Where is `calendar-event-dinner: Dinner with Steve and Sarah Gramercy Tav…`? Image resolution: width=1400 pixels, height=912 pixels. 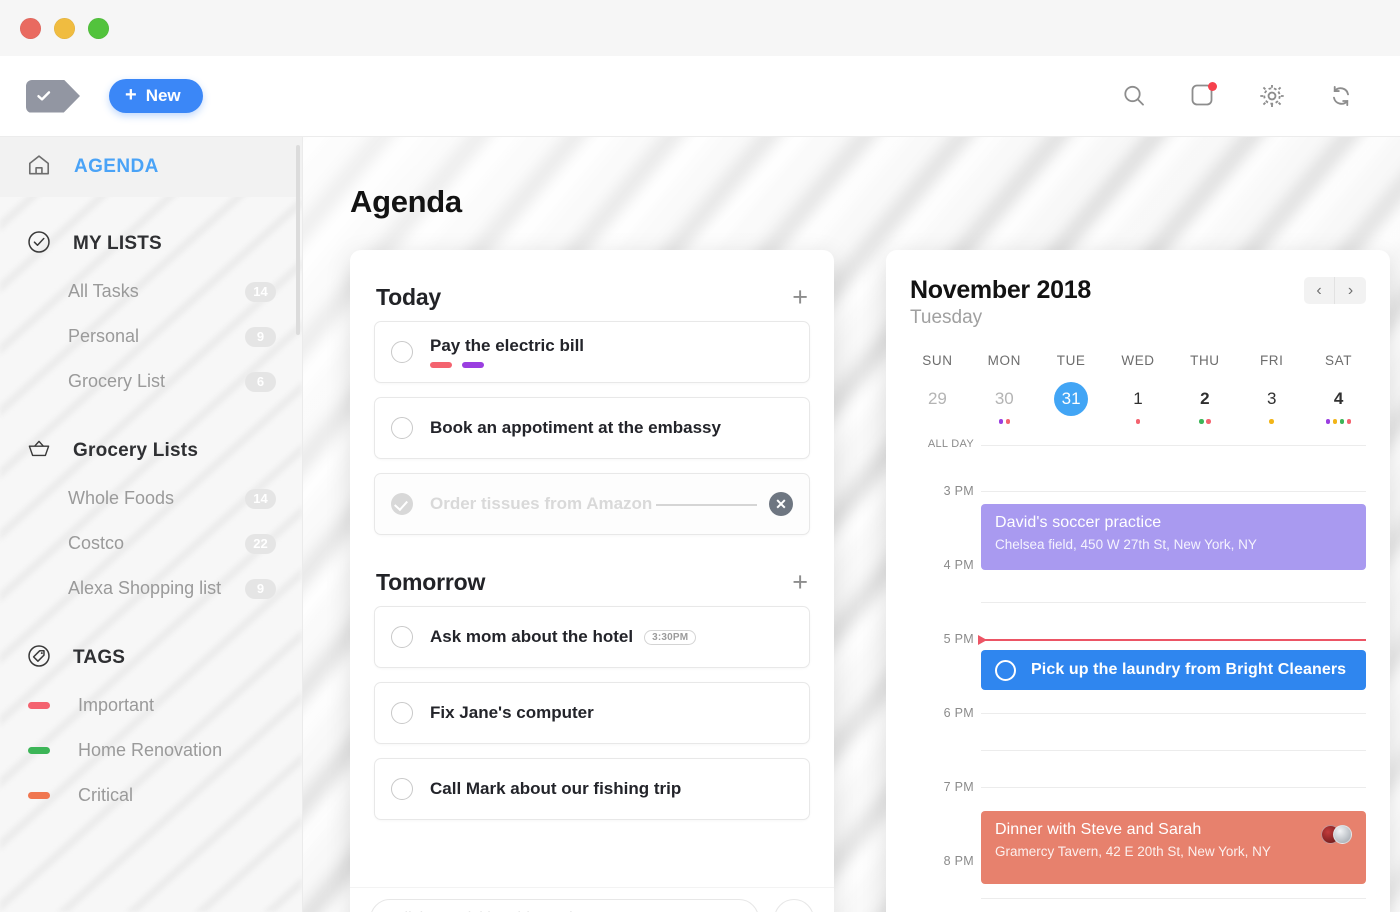
calendar-event-dinner: Dinner with Steve and Sarah Gramercy Tav… is located at coordinates (1173, 847).